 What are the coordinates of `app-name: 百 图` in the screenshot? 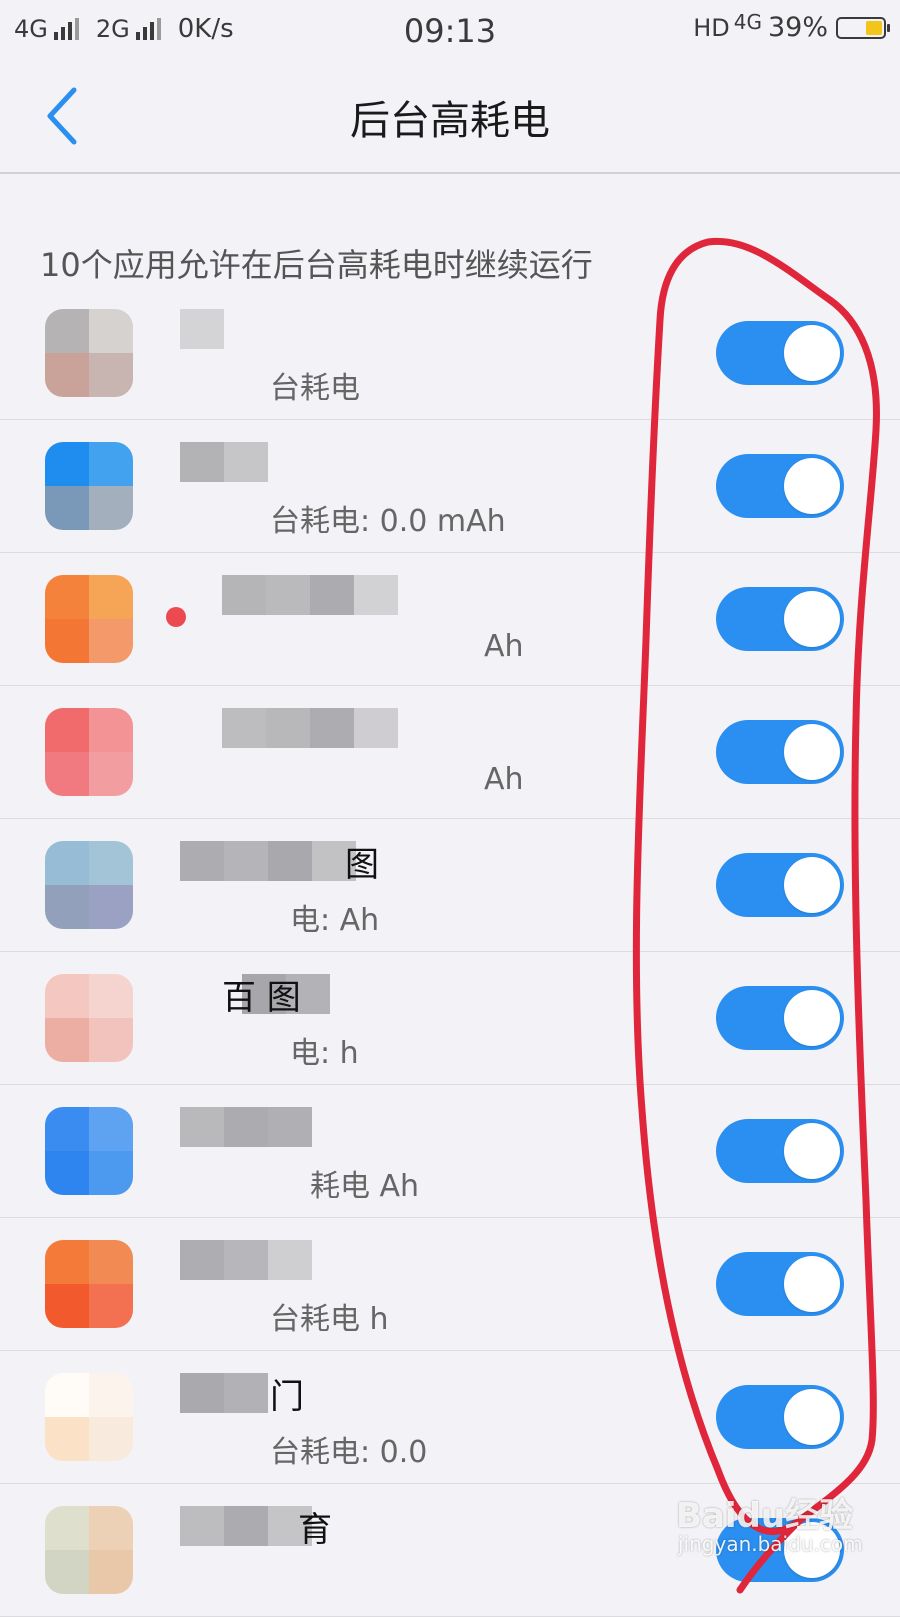 It's located at (261, 998).